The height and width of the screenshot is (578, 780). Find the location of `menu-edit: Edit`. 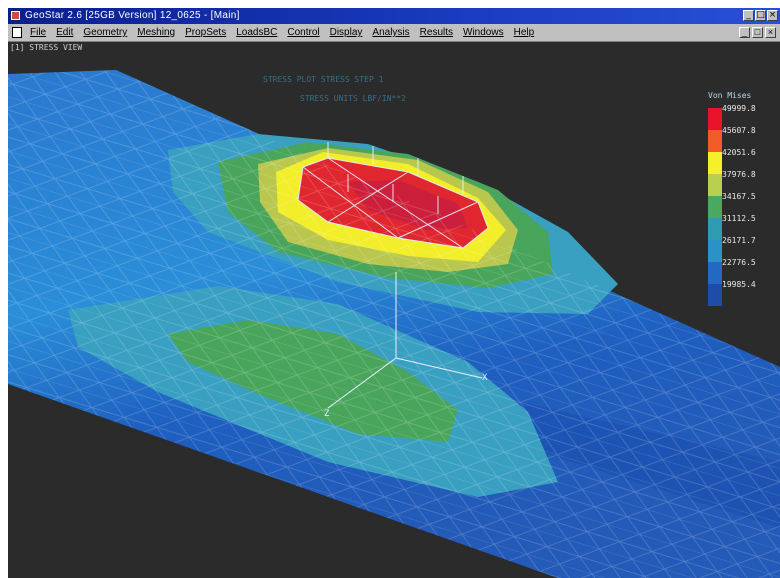

menu-edit: Edit is located at coordinates (64, 33).